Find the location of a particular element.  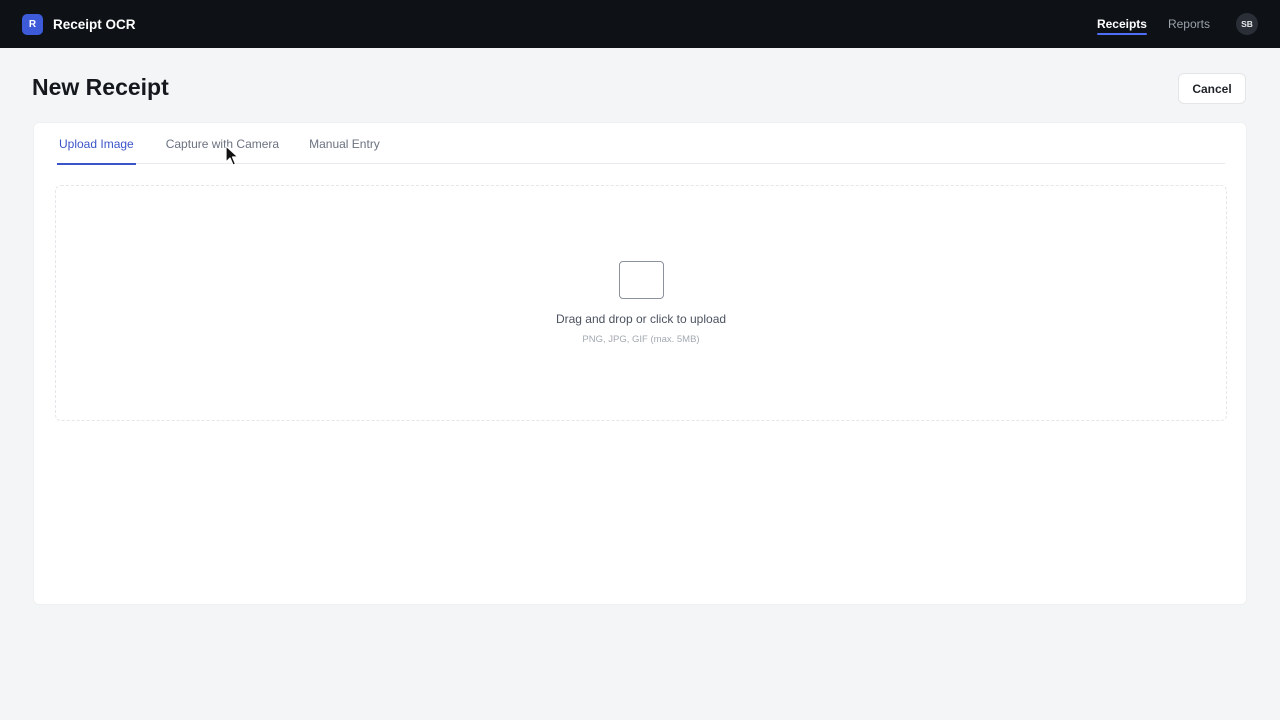

tab-upload-image: Upload Image is located at coordinates (96, 144).